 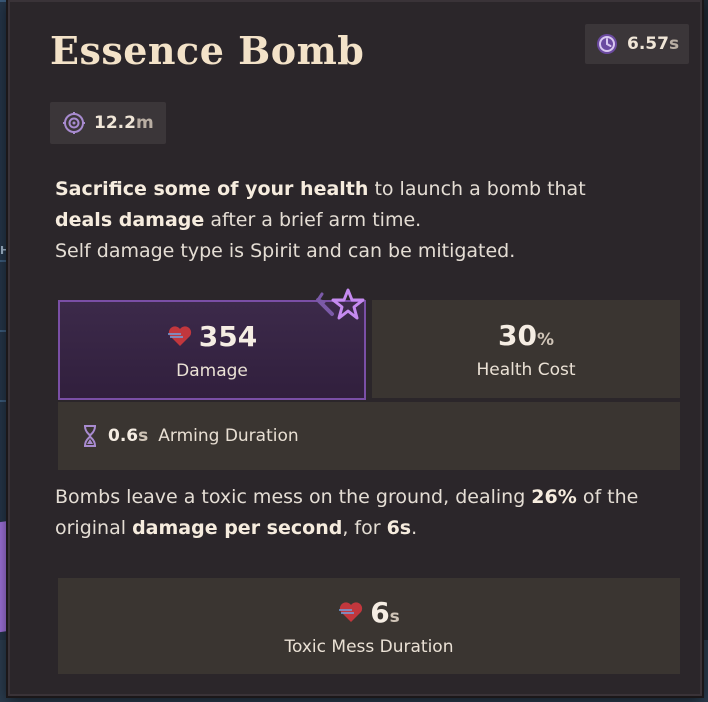 I want to click on toxic-value: 6, so click(x=380, y=612).